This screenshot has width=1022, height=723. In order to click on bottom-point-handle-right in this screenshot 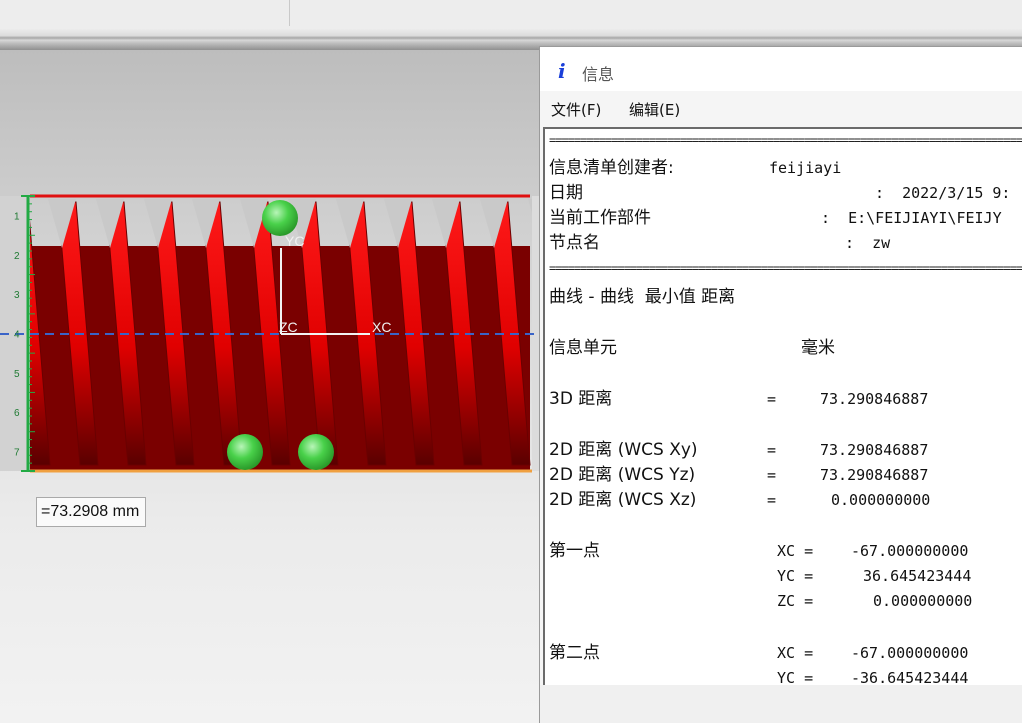, I will do `click(316, 452)`.